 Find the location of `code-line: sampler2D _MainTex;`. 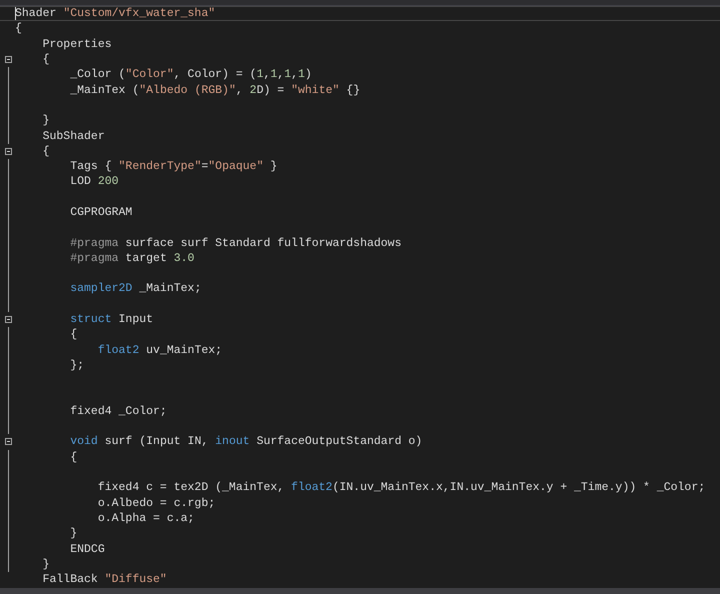

code-line: sampler2D _MainTex; is located at coordinates (135, 288).